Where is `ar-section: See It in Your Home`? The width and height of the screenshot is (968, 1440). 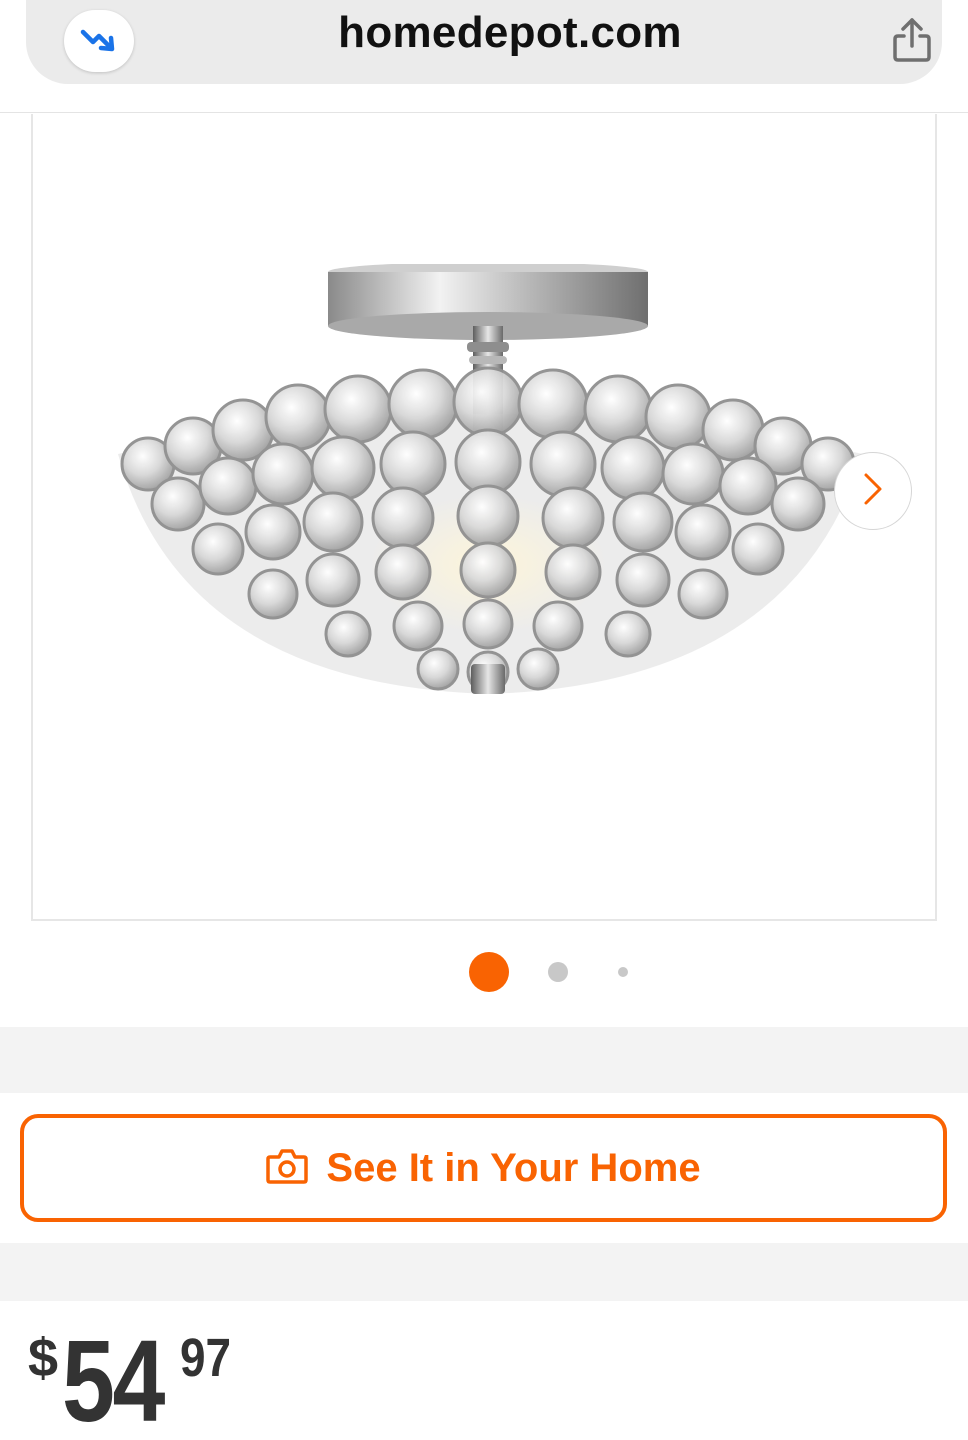 ar-section: See It in Your Home is located at coordinates (484, 1168).